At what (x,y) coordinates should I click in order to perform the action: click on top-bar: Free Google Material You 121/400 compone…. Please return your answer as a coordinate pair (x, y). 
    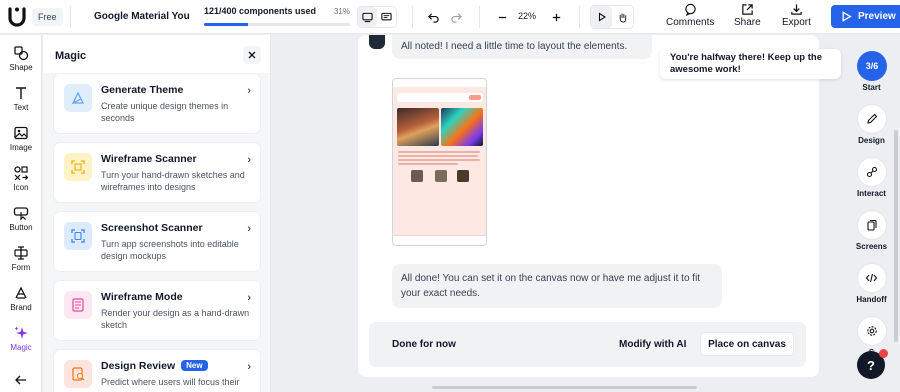
    Looking at the image, I should click on (450, 17).